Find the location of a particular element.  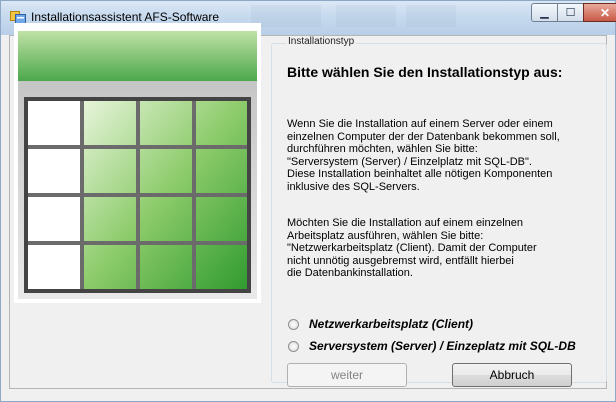

minimize-icon: ▁ is located at coordinates (544, 13).